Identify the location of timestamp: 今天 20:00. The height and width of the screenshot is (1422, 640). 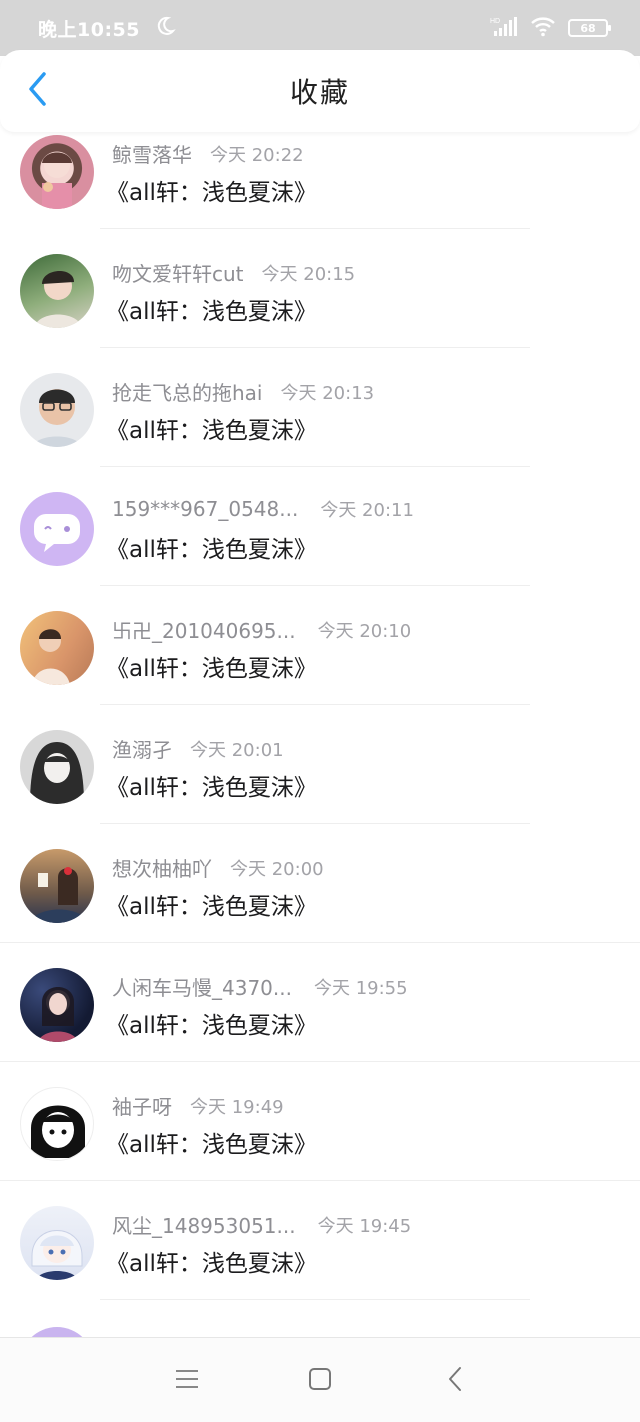
(277, 869).